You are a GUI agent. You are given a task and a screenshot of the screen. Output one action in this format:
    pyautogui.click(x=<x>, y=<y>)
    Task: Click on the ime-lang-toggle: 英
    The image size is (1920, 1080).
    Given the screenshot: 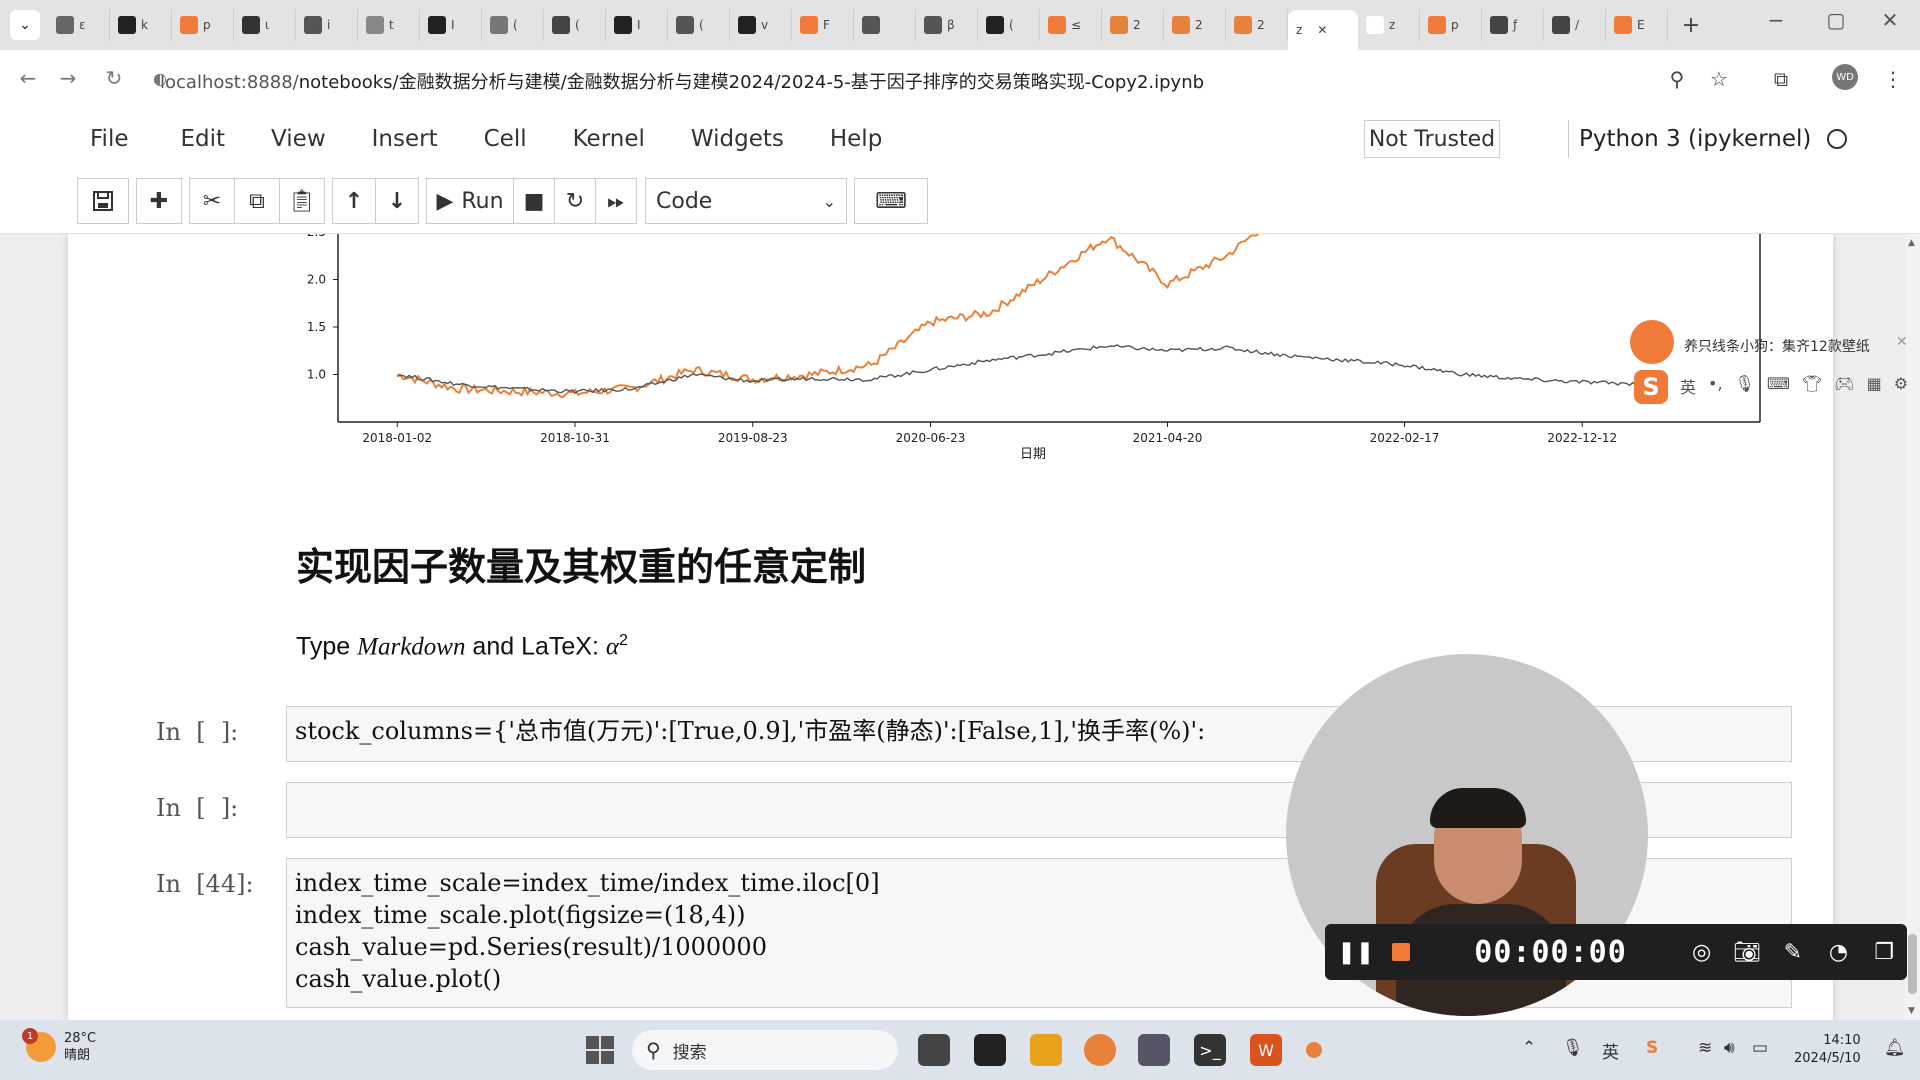 What is the action you would take?
    pyautogui.click(x=1688, y=386)
    